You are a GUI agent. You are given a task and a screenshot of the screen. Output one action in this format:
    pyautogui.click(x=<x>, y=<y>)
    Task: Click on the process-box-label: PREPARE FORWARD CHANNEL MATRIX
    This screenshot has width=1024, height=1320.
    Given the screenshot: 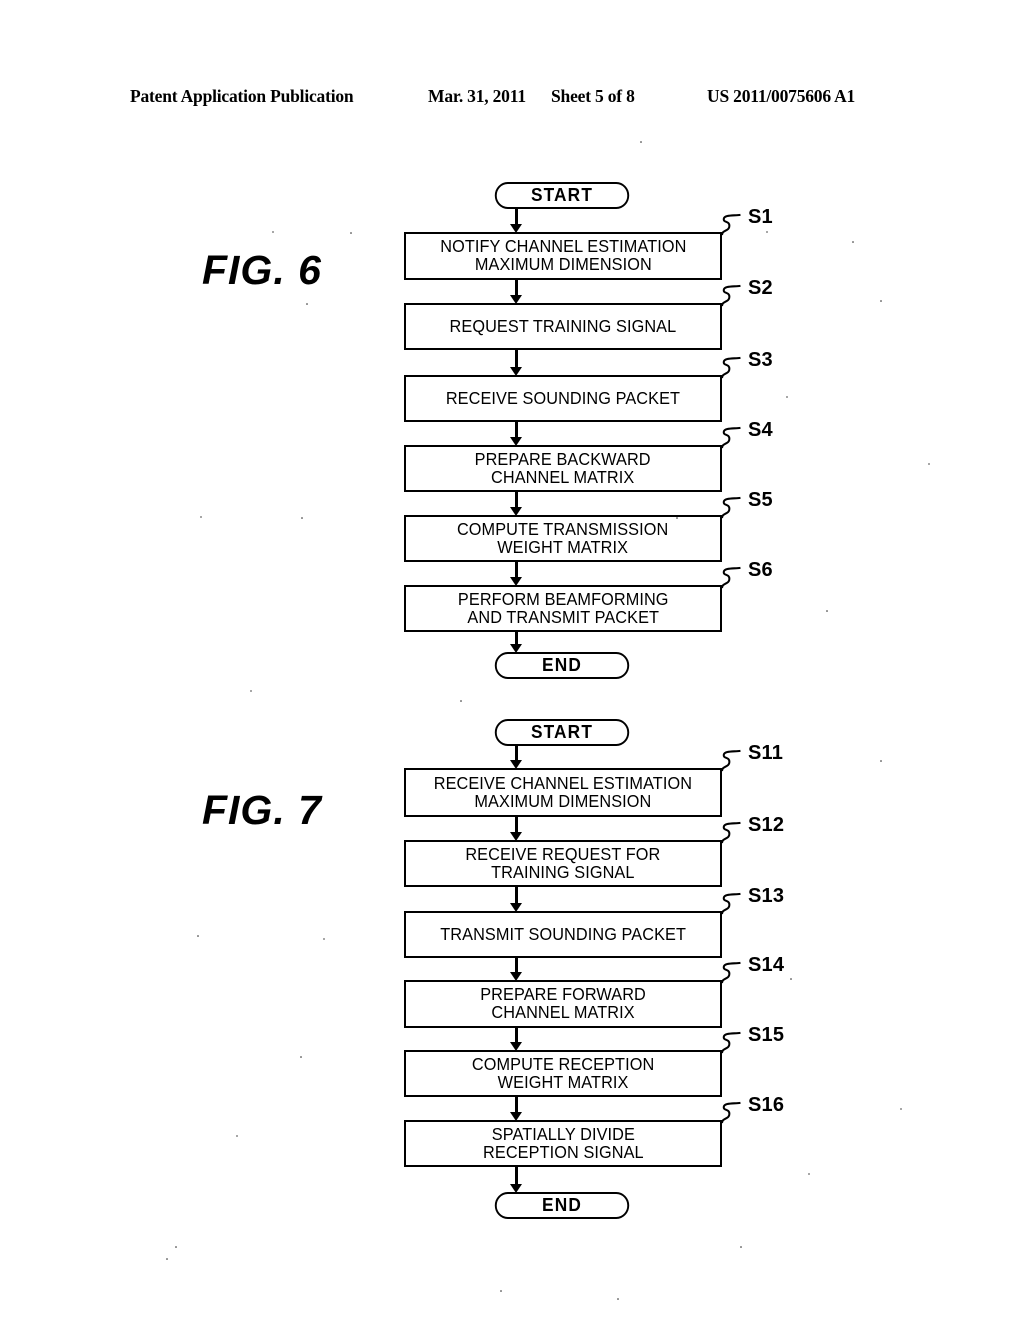 What is the action you would take?
    pyautogui.click(x=563, y=1003)
    